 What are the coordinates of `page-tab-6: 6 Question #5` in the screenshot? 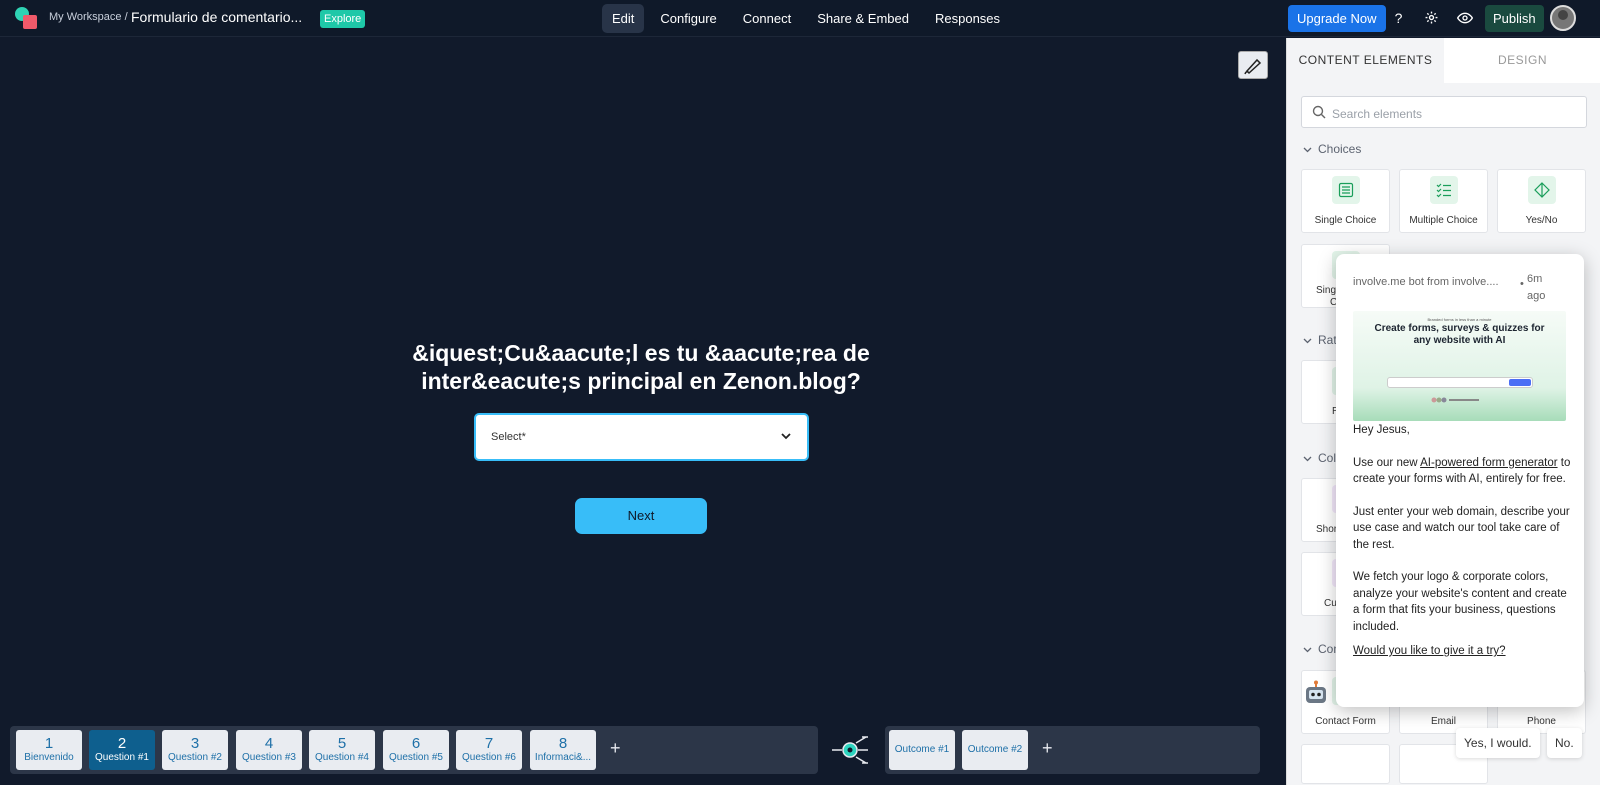 It's located at (416, 750).